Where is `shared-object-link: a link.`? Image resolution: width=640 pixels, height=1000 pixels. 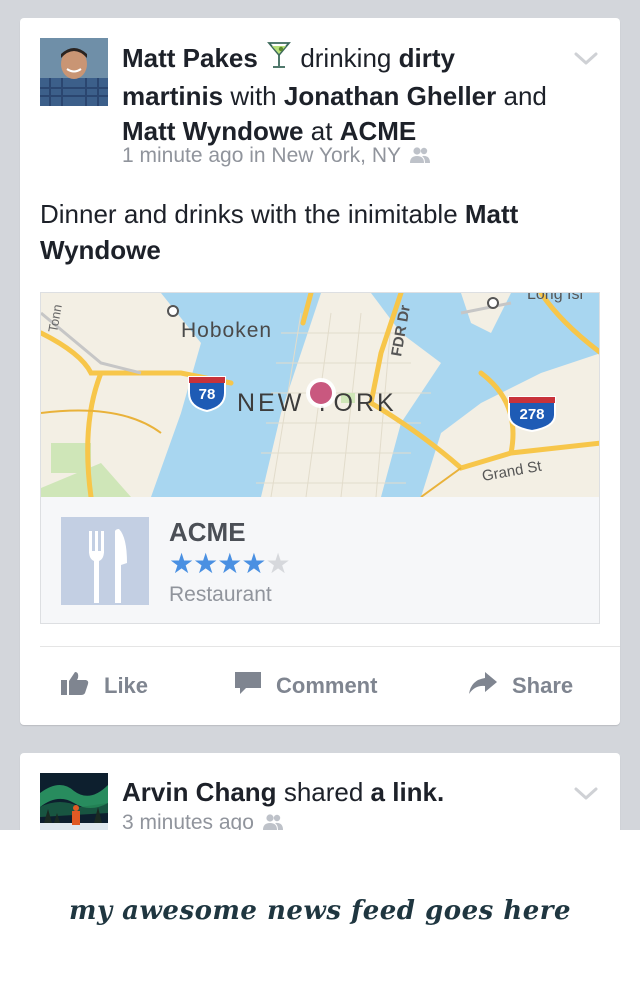
shared-object-link: a link. is located at coordinates (408, 792).